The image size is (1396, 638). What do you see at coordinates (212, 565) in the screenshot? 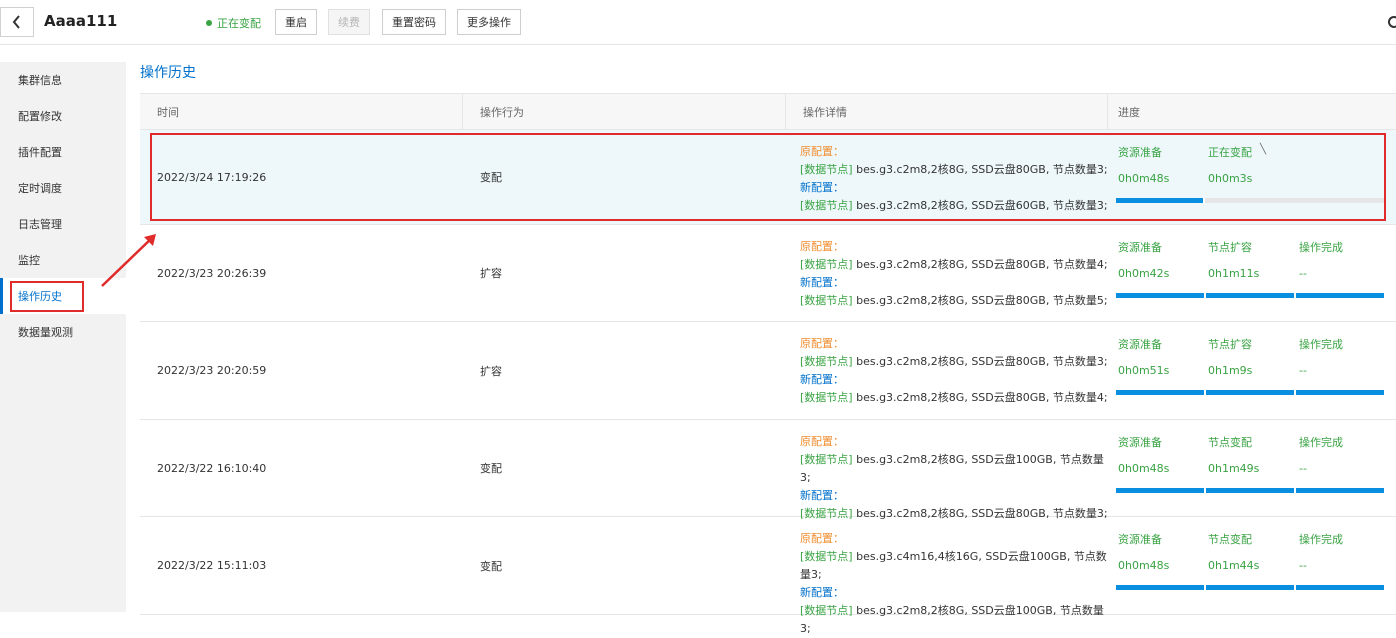
I see `cell-time: 2022/3/22 15:11:03` at bounding box center [212, 565].